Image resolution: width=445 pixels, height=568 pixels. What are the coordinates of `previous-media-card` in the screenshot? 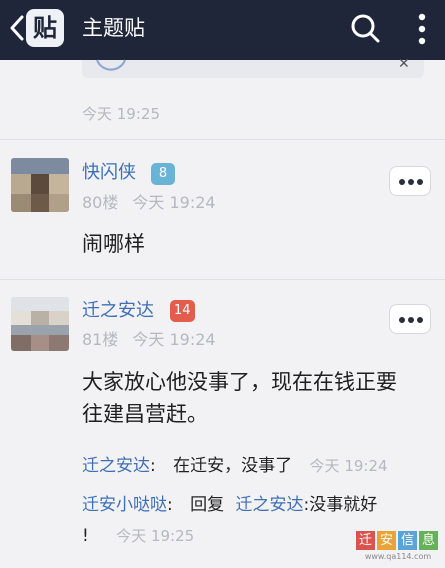 It's located at (253, 69).